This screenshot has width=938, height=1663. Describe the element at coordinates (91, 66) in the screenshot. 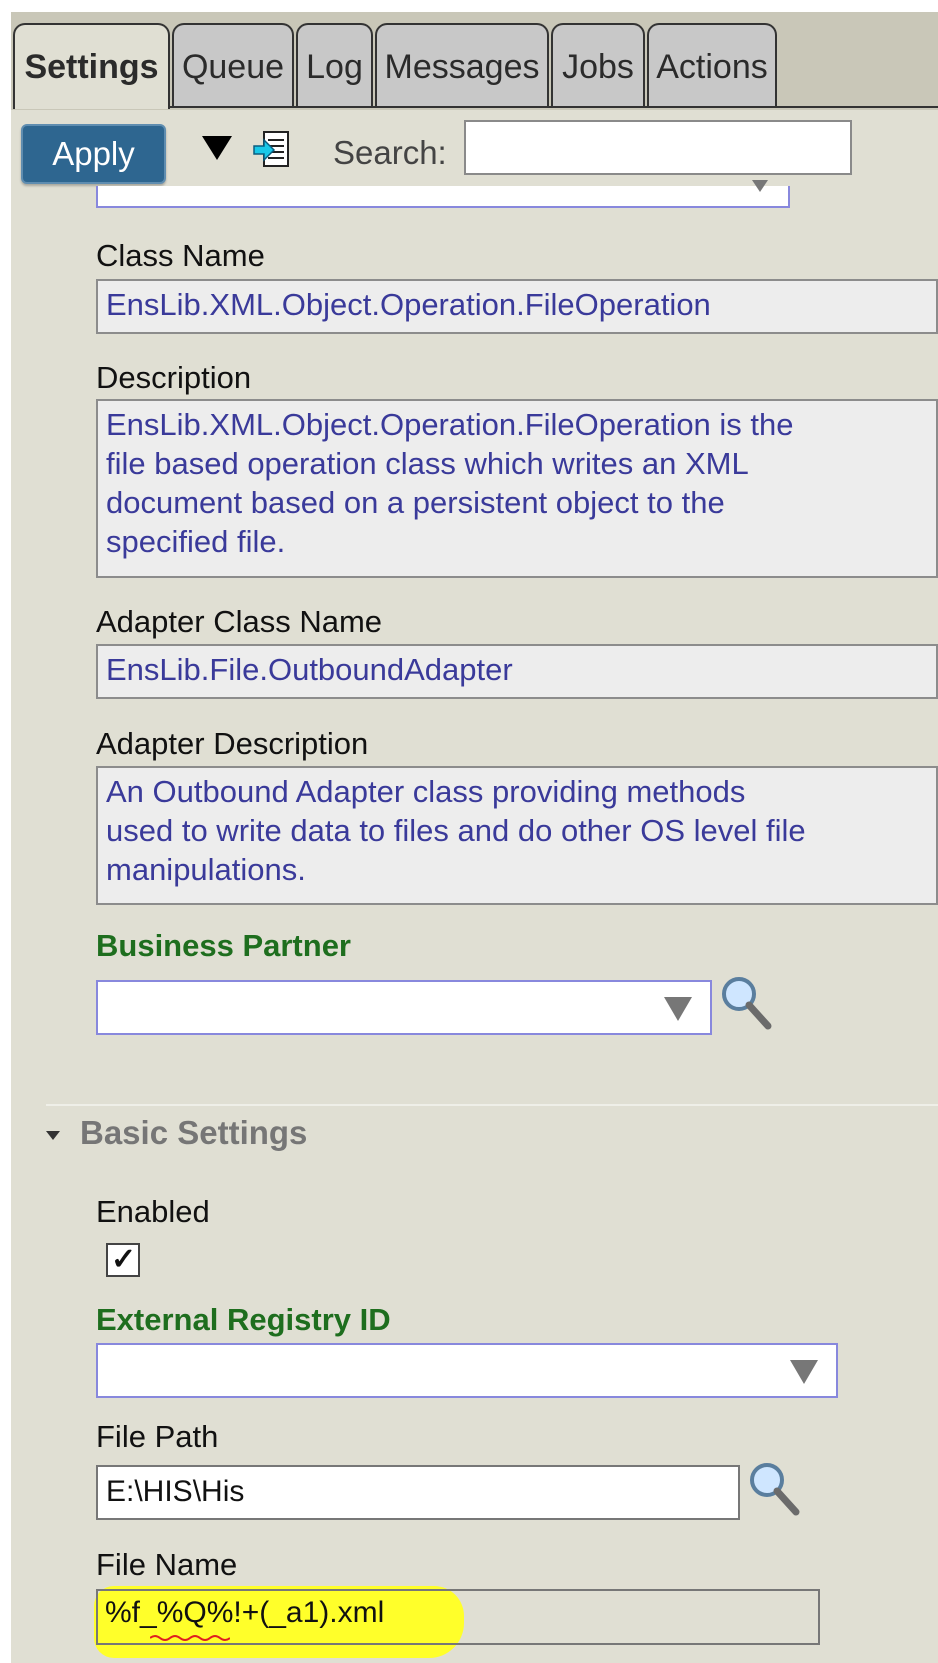

I see `tab-settings: Settings` at that location.